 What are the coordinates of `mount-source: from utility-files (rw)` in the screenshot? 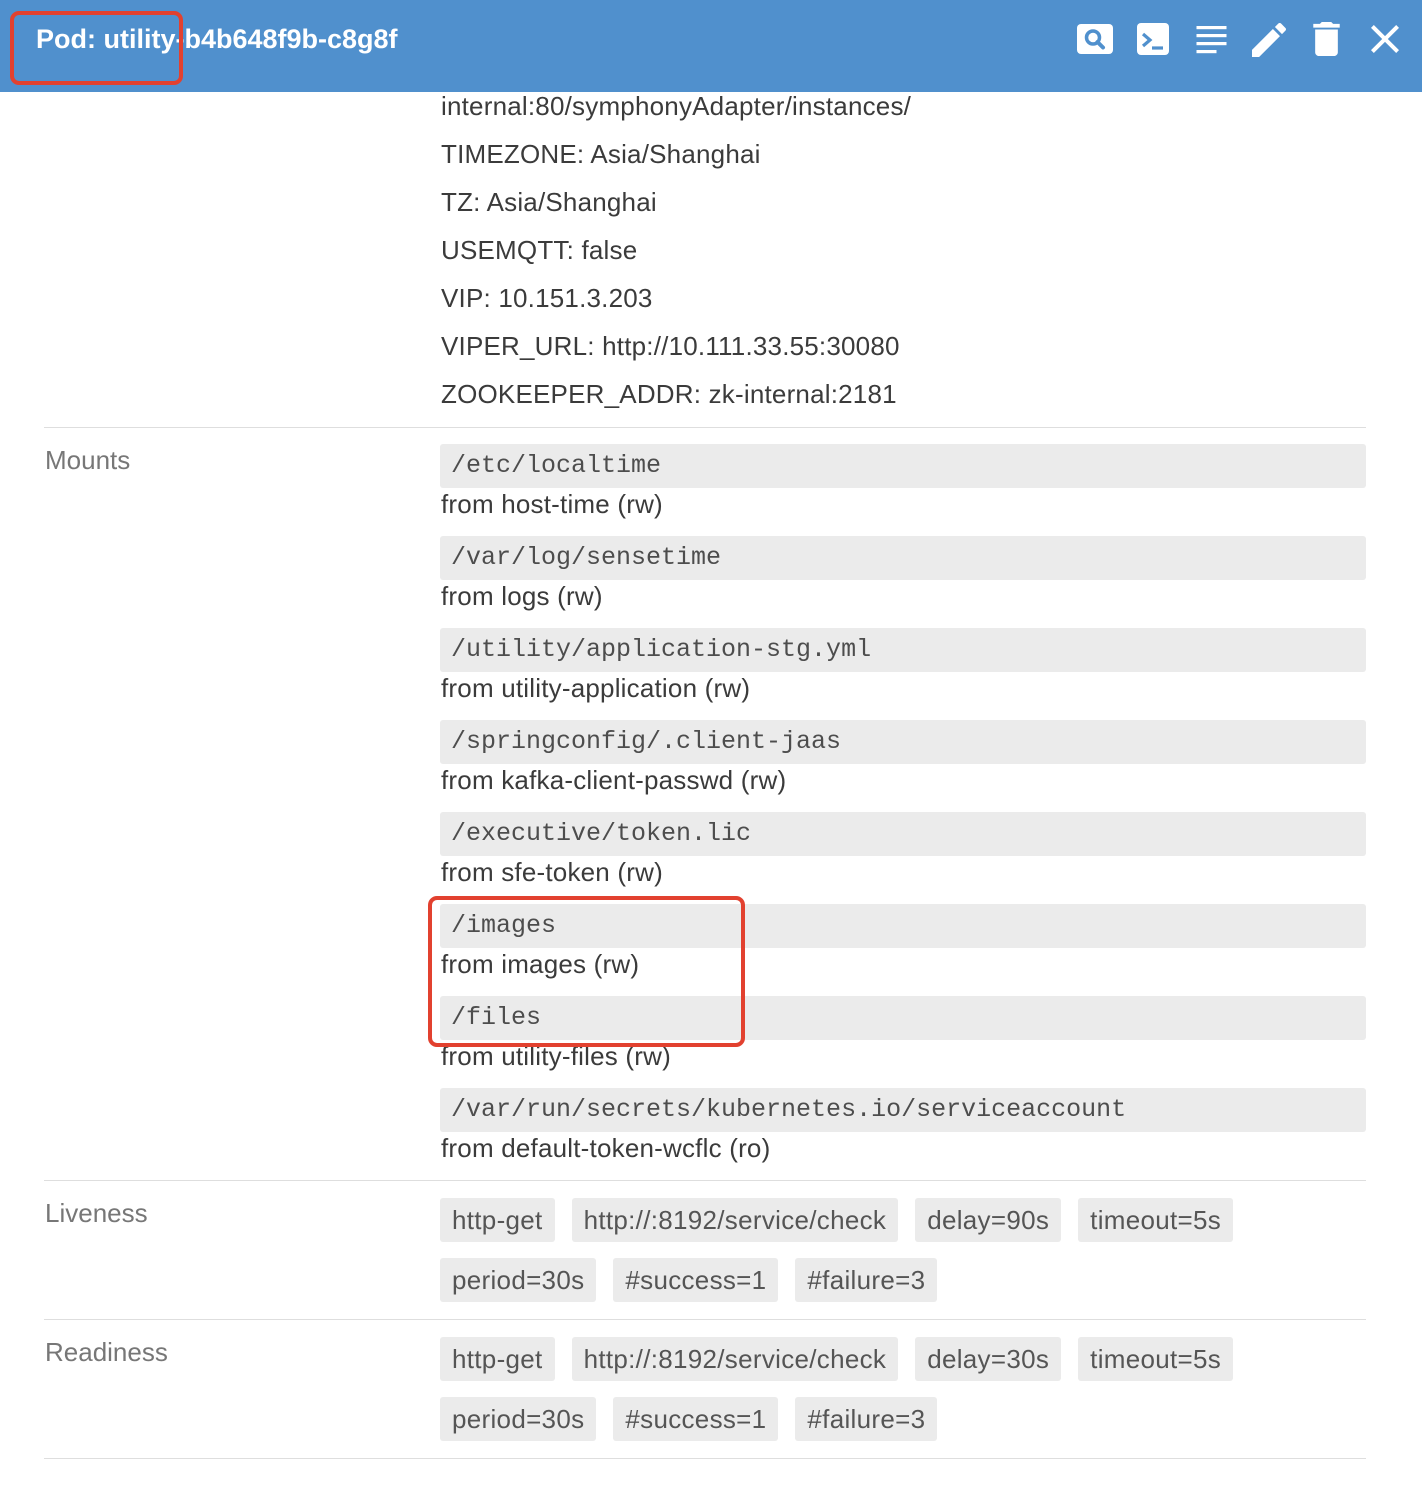 It's located at (556, 1056).